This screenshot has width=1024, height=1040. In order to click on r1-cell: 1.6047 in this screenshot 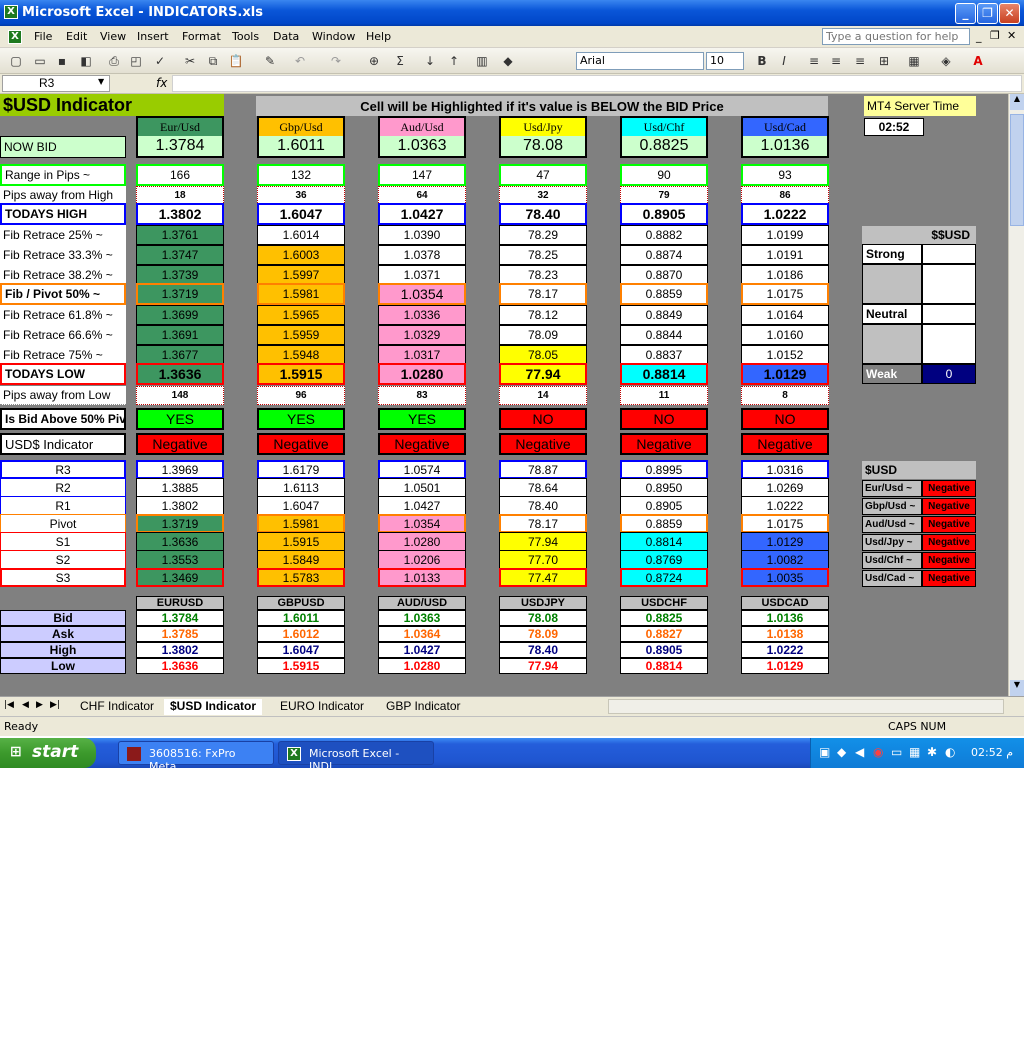, I will do `click(301, 505)`.